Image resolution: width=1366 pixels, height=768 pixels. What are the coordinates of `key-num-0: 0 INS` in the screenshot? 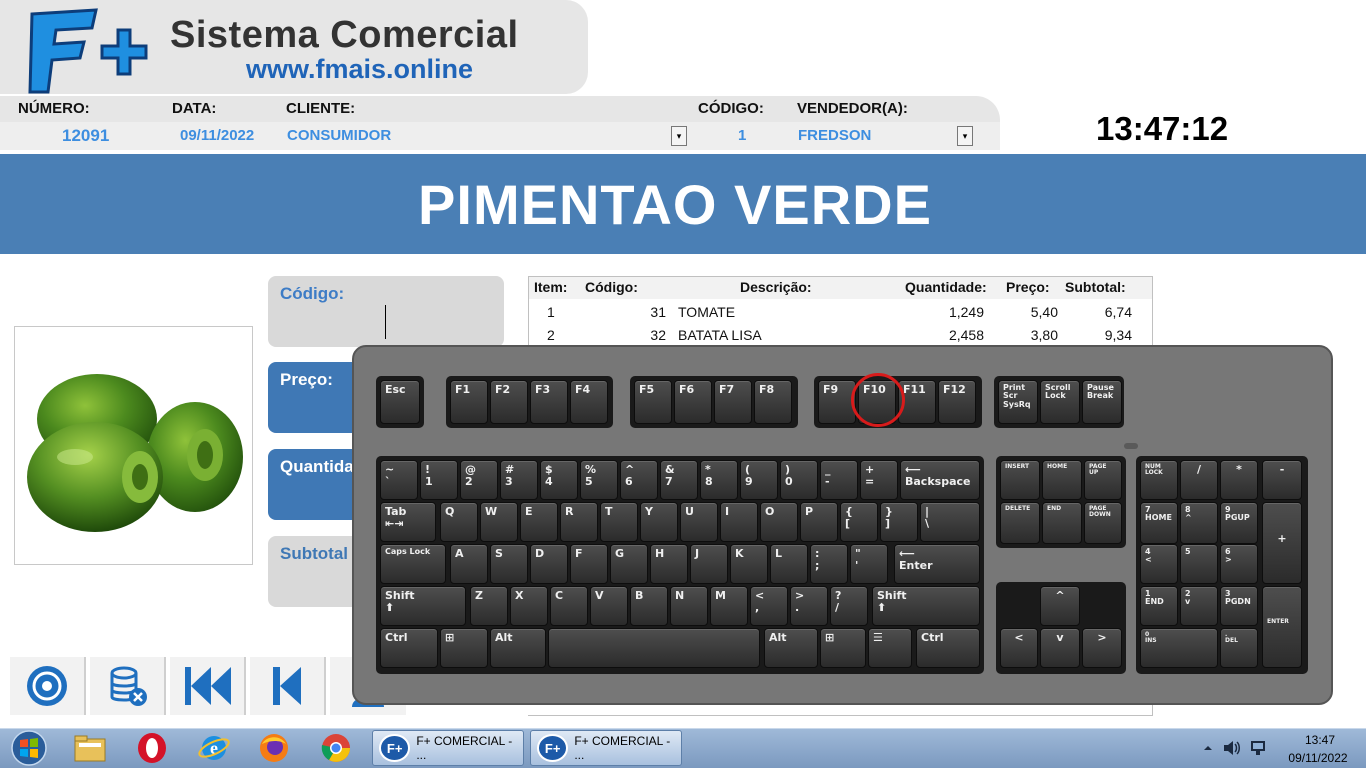 It's located at (1179, 648).